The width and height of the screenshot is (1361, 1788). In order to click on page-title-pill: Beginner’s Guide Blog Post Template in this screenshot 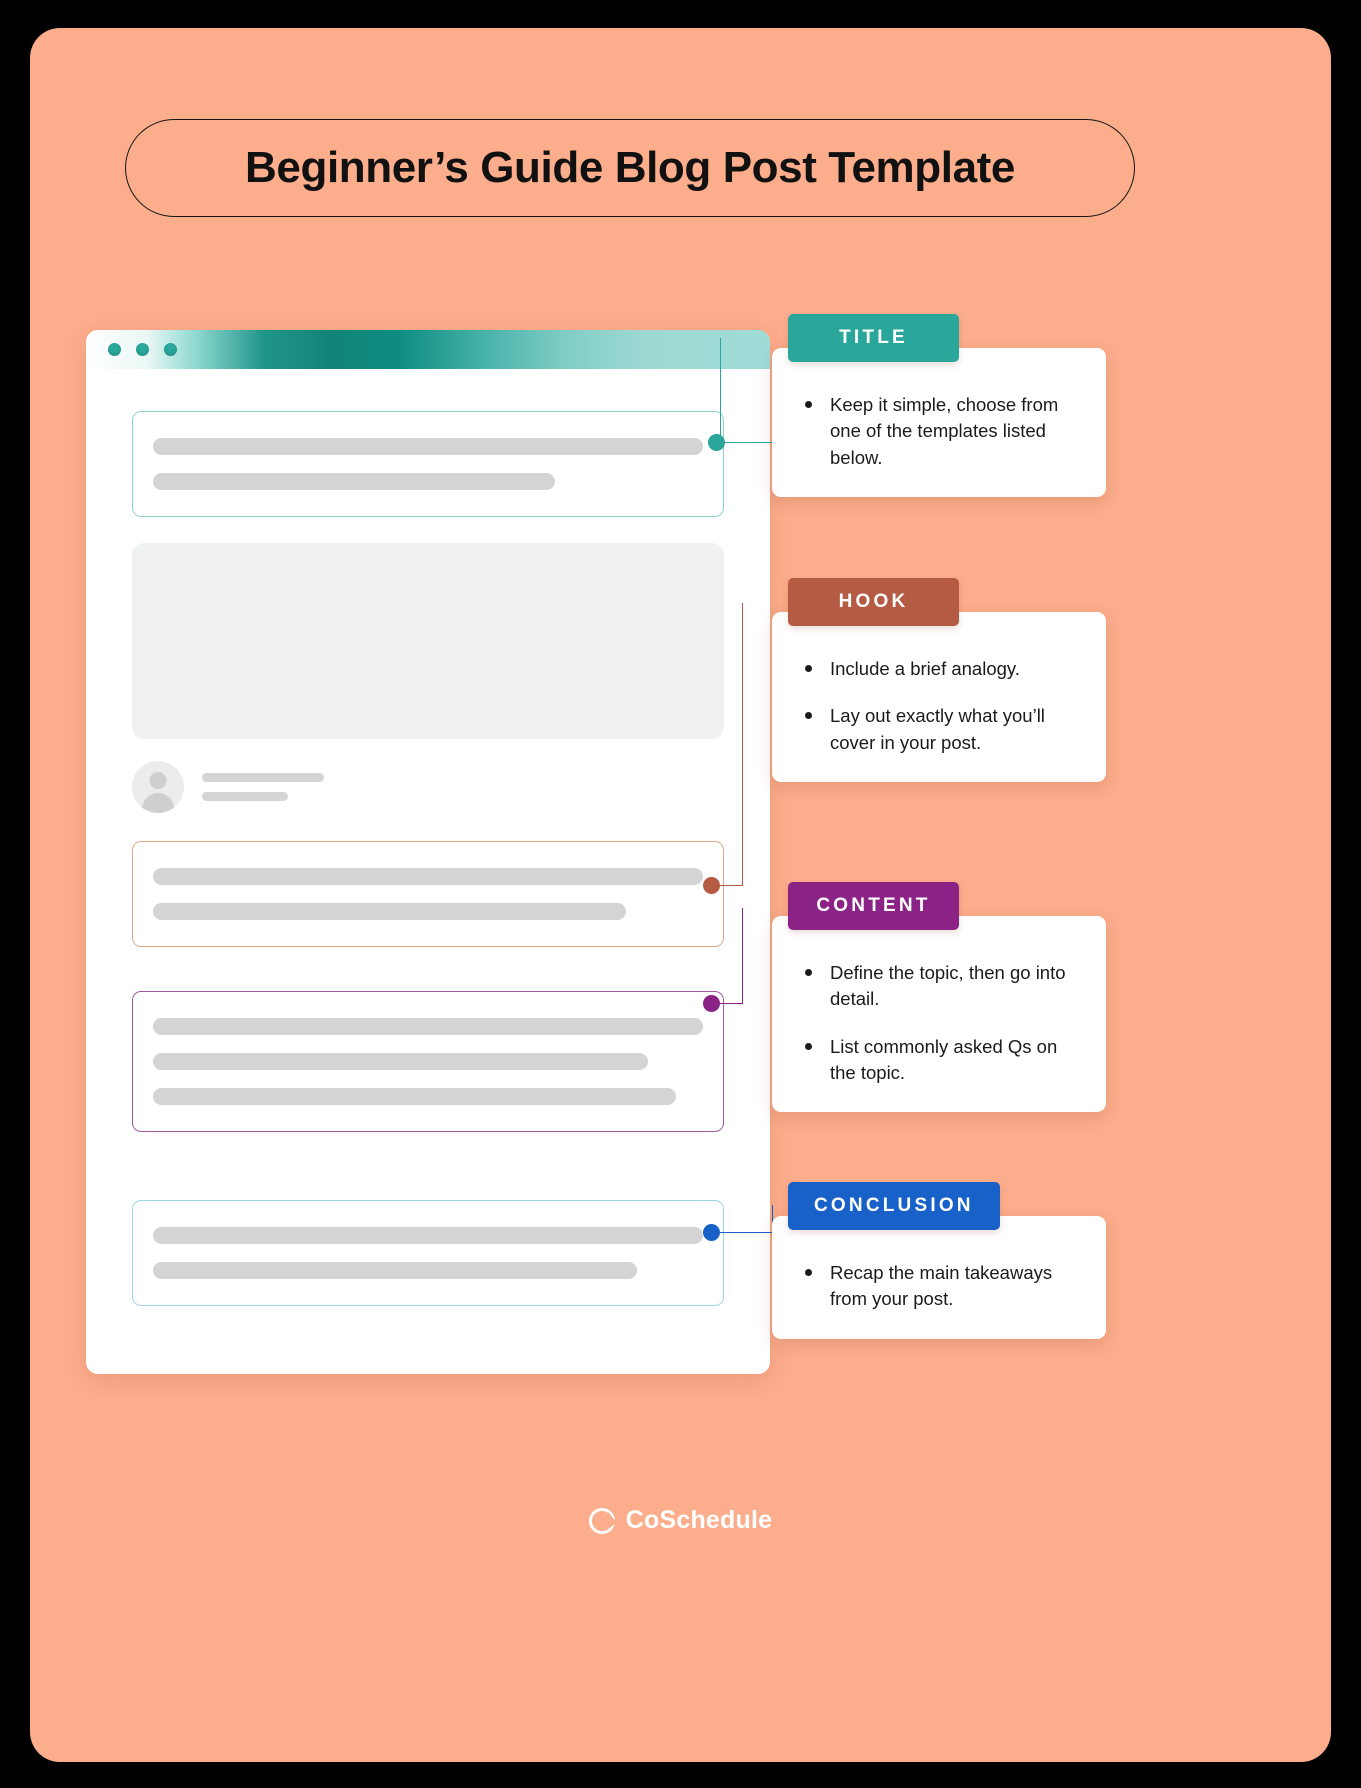, I will do `click(630, 168)`.